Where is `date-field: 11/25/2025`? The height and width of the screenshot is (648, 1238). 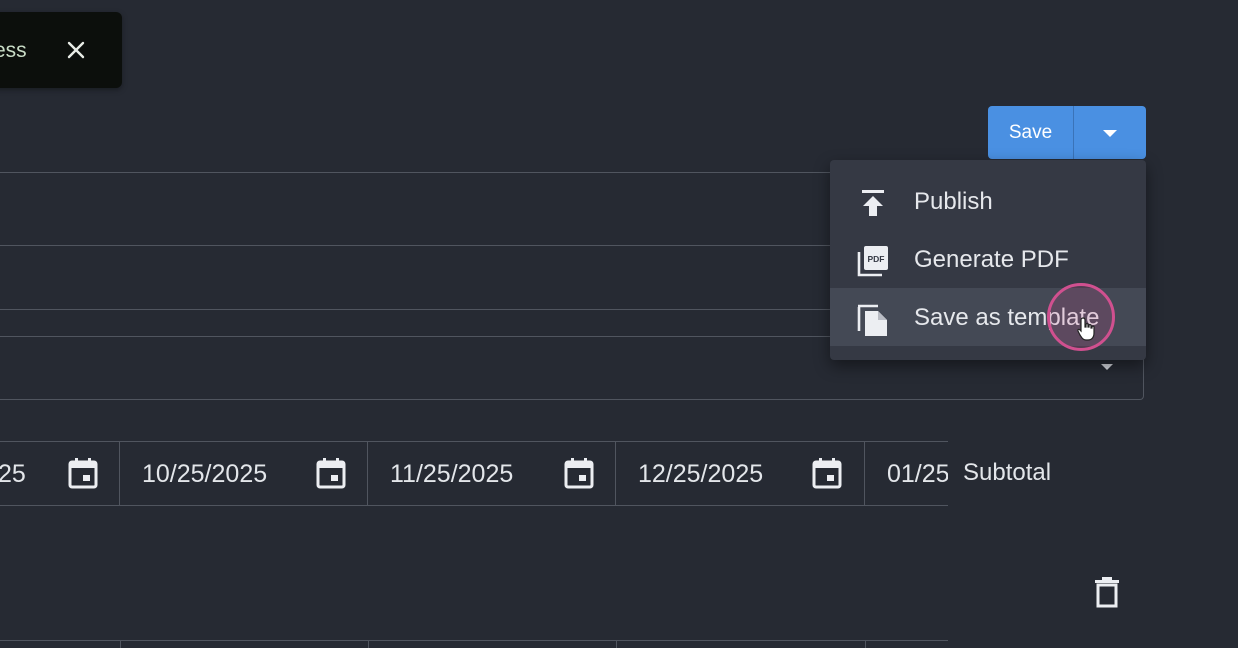
date-field: 11/25/2025 is located at coordinates (492, 473).